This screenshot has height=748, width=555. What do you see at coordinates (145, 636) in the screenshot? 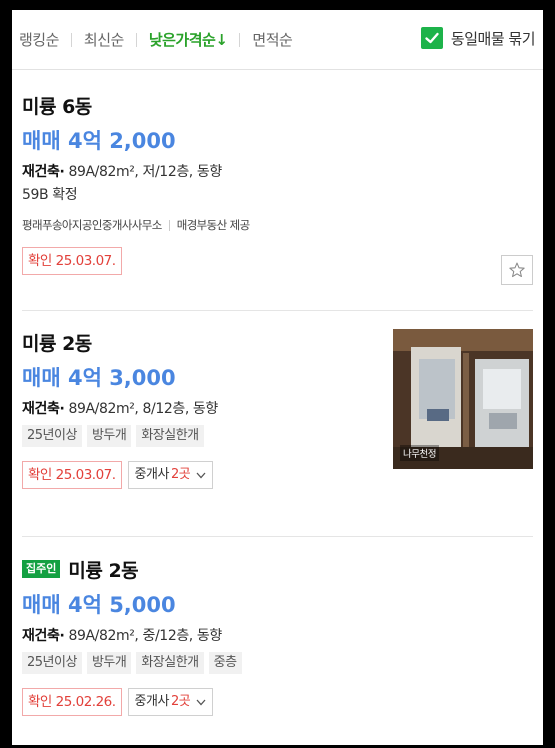
I see `spec-detail: 89A/82m², 중/12층, 동향` at bounding box center [145, 636].